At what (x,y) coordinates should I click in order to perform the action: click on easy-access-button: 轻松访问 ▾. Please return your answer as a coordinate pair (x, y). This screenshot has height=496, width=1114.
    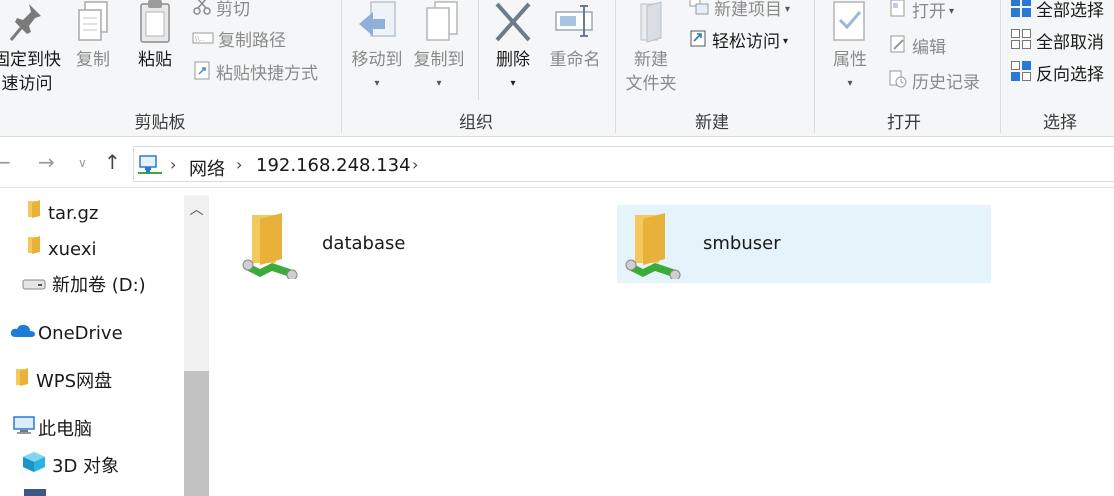
    Looking at the image, I should click on (738, 41).